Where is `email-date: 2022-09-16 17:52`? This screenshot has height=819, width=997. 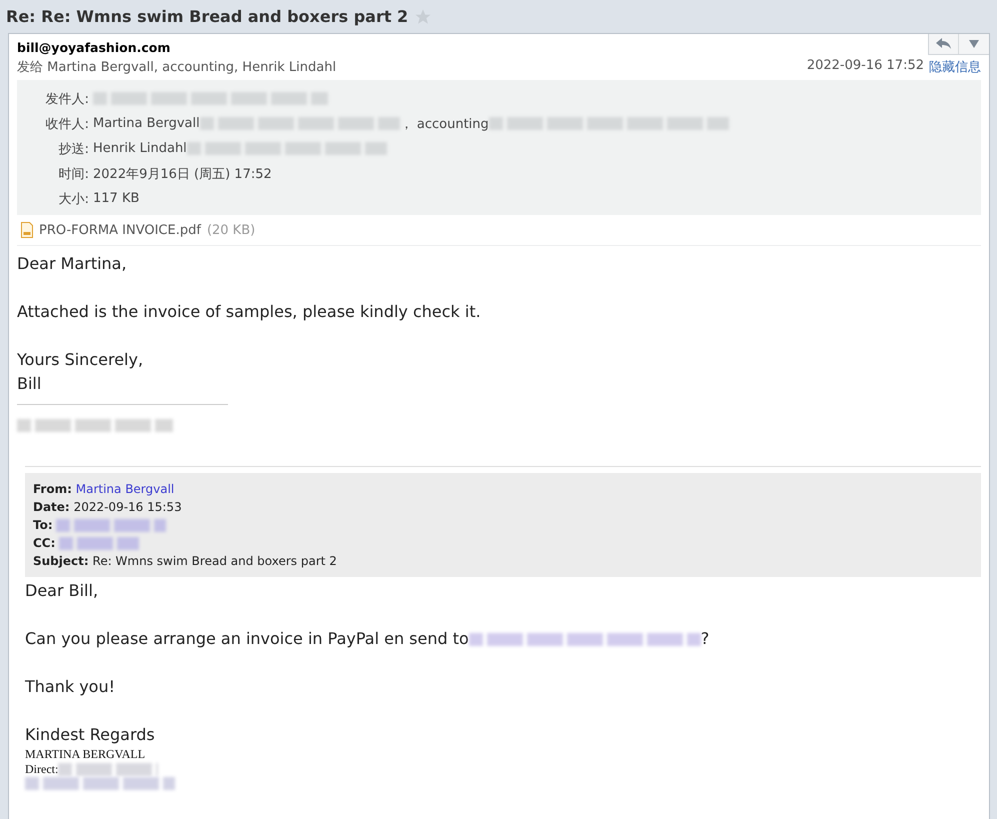 email-date: 2022-09-16 17:52 is located at coordinates (865, 66).